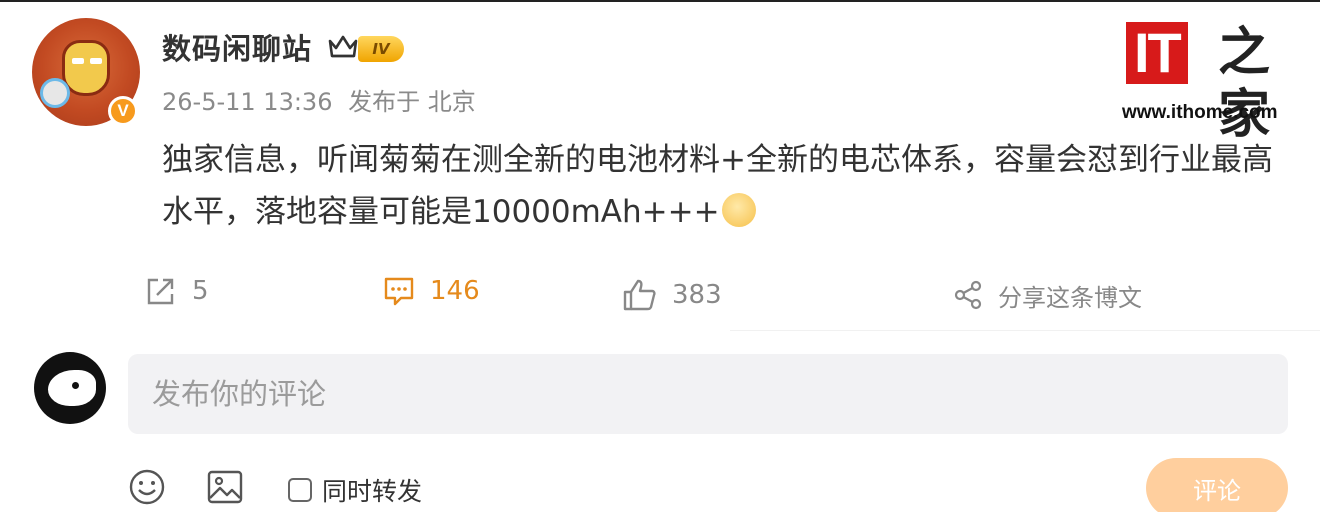 Image resolution: width=1320 pixels, height=512 pixels. Describe the element at coordinates (412, 102) in the screenshot. I see `post-location: 发布于 北京` at that location.